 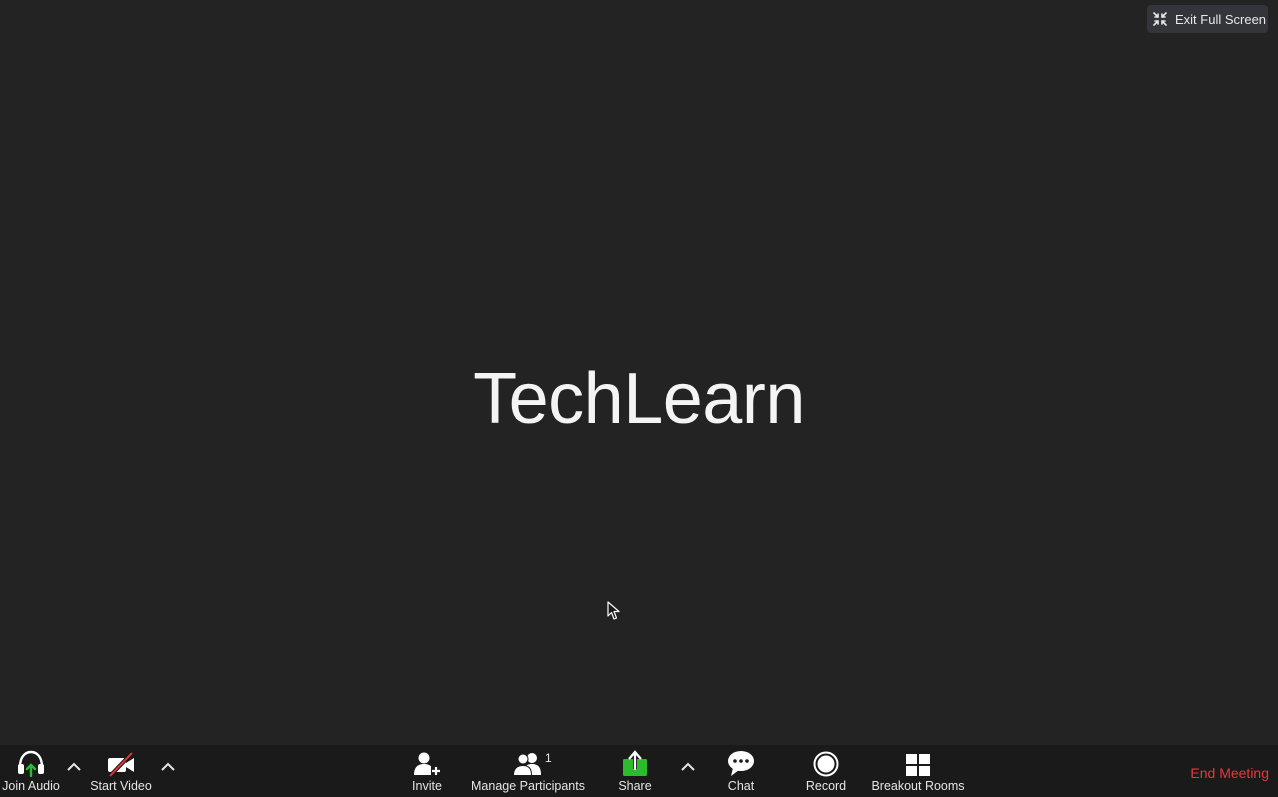 I want to click on manage-participants-label: Manage Participants, so click(x=528, y=786).